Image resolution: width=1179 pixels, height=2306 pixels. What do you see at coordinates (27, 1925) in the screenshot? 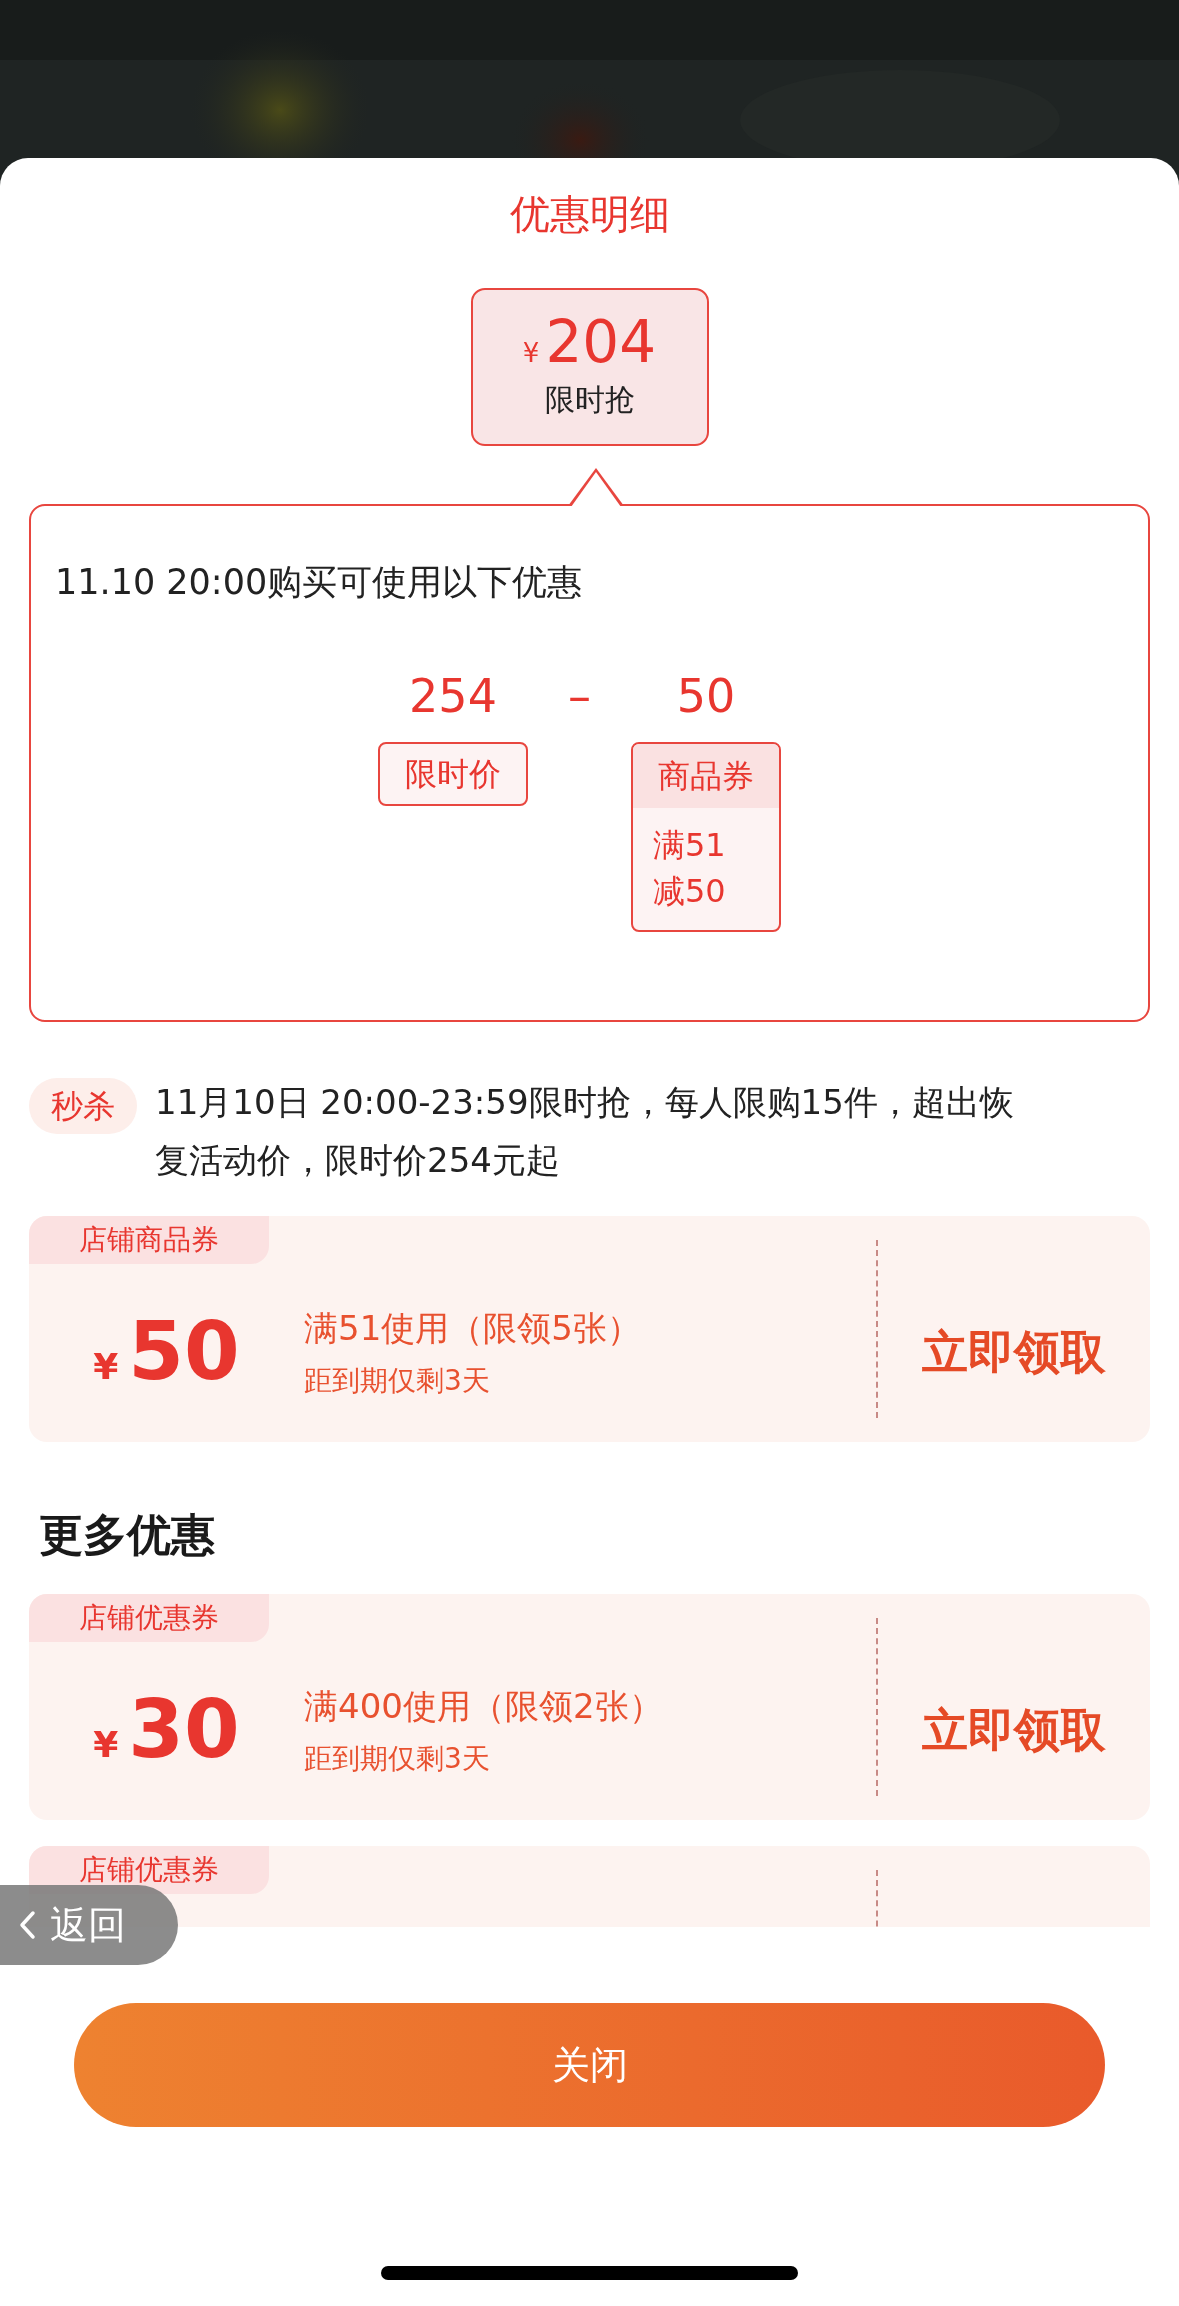
I see `back-chevron-icon` at bounding box center [27, 1925].